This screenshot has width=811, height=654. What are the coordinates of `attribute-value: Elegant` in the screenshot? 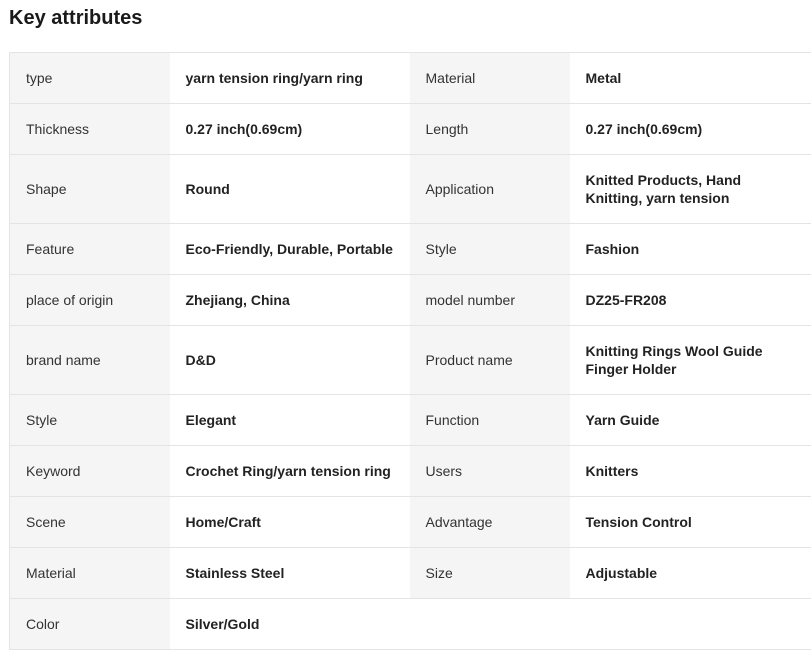 It's located at (289, 420).